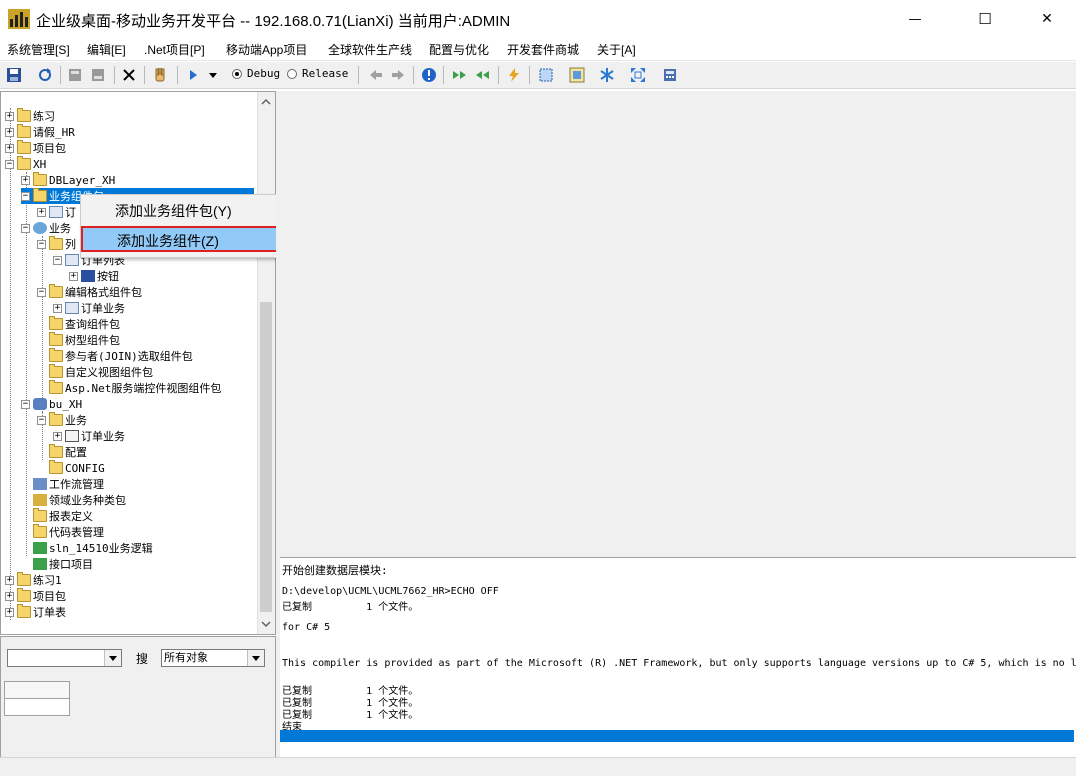 Image resolution: width=1076 pixels, height=776 pixels. I want to click on dblayer-icon, so click(40, 179).